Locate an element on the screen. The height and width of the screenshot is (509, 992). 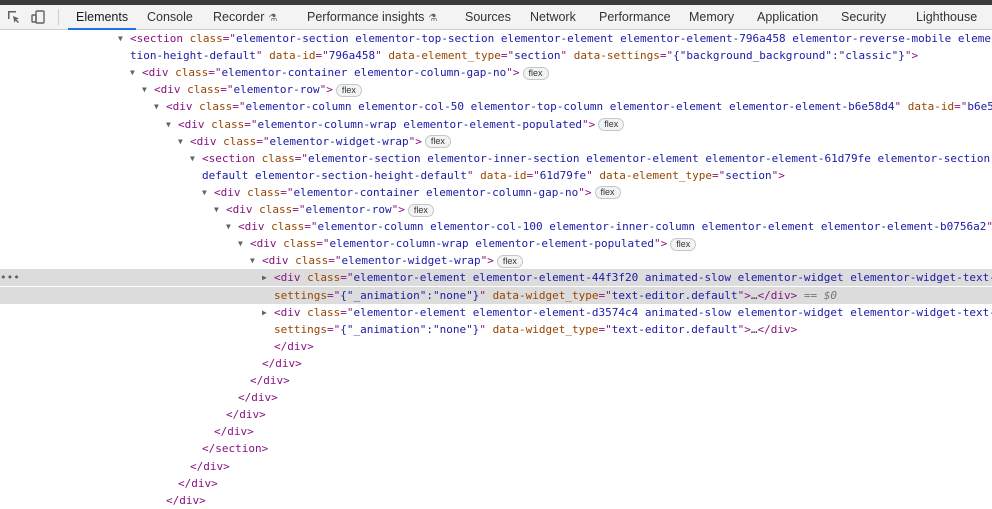
attribute-value: default elementor-section-height-default is located at coordinates (334, 175).